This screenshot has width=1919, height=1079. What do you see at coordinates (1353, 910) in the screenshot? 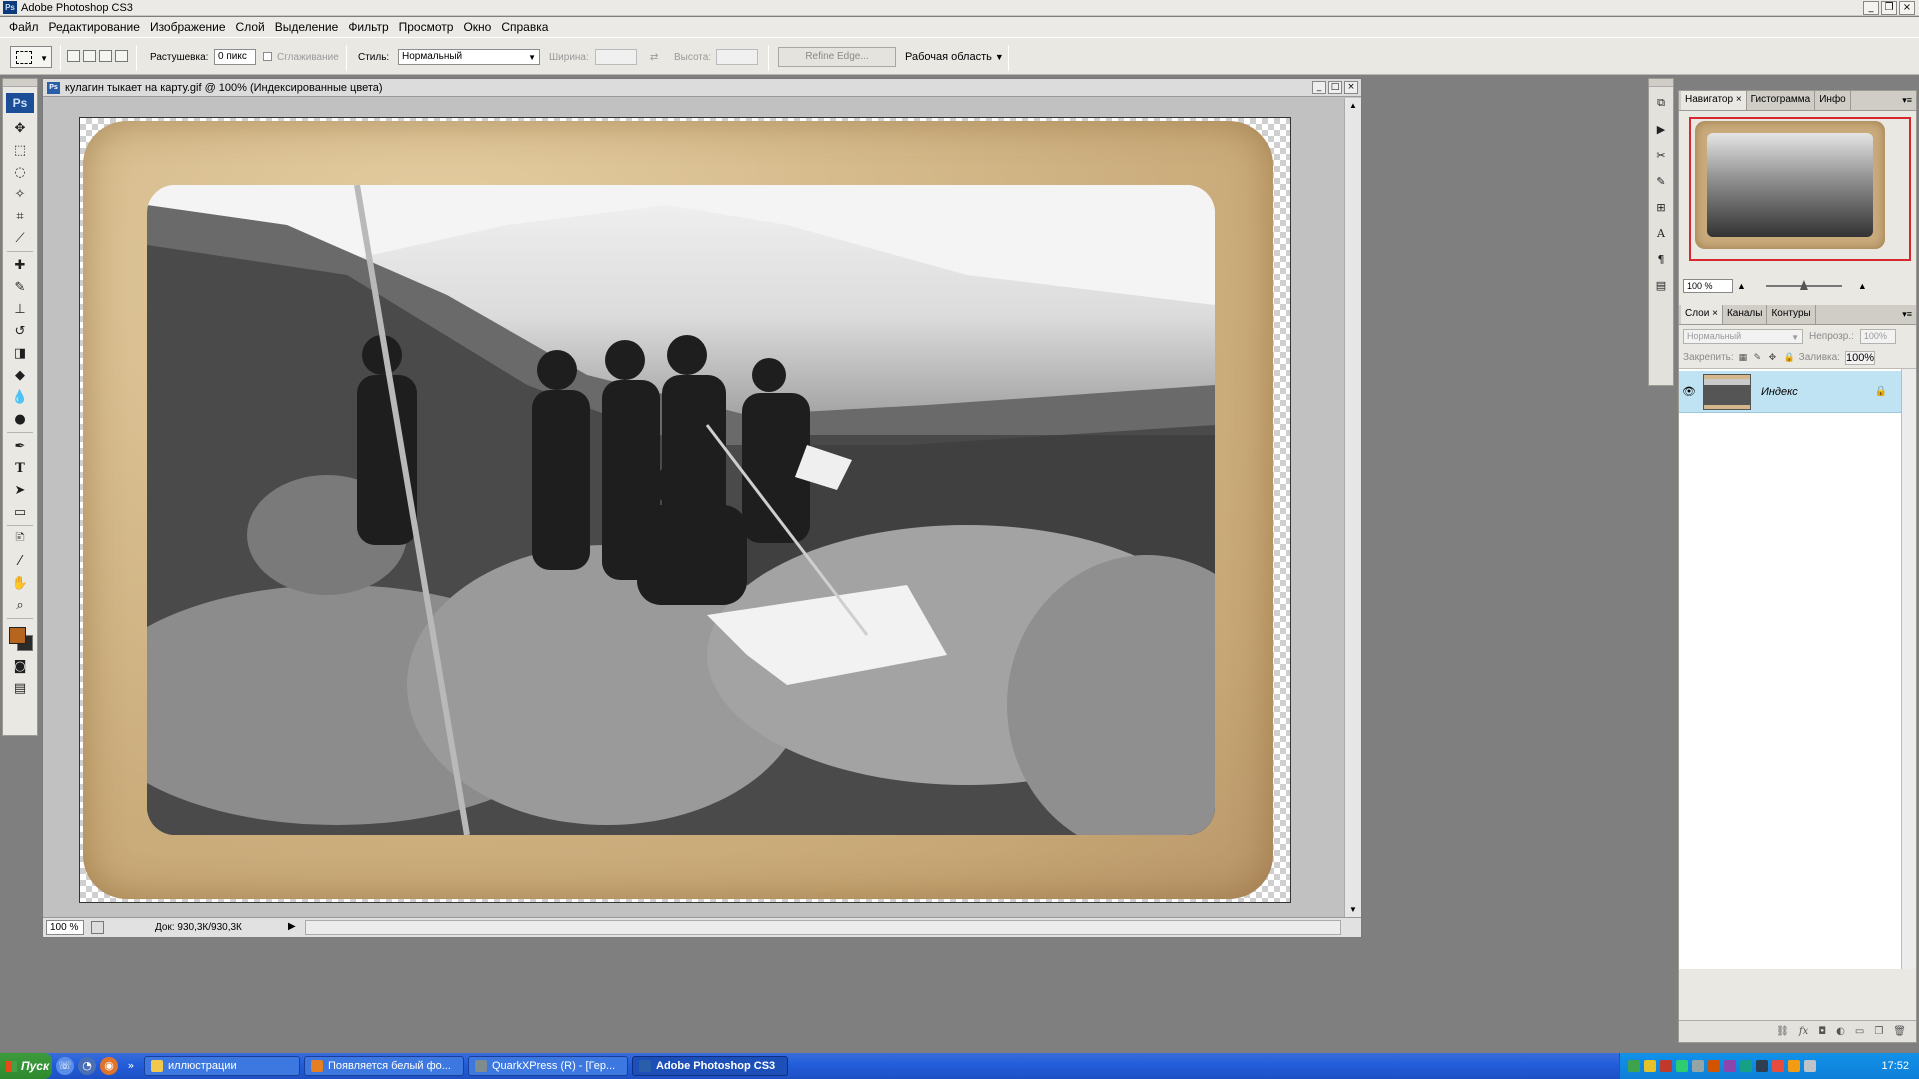
I see `scroll-down-icon: ▼` at bounding box center [1353, 910].